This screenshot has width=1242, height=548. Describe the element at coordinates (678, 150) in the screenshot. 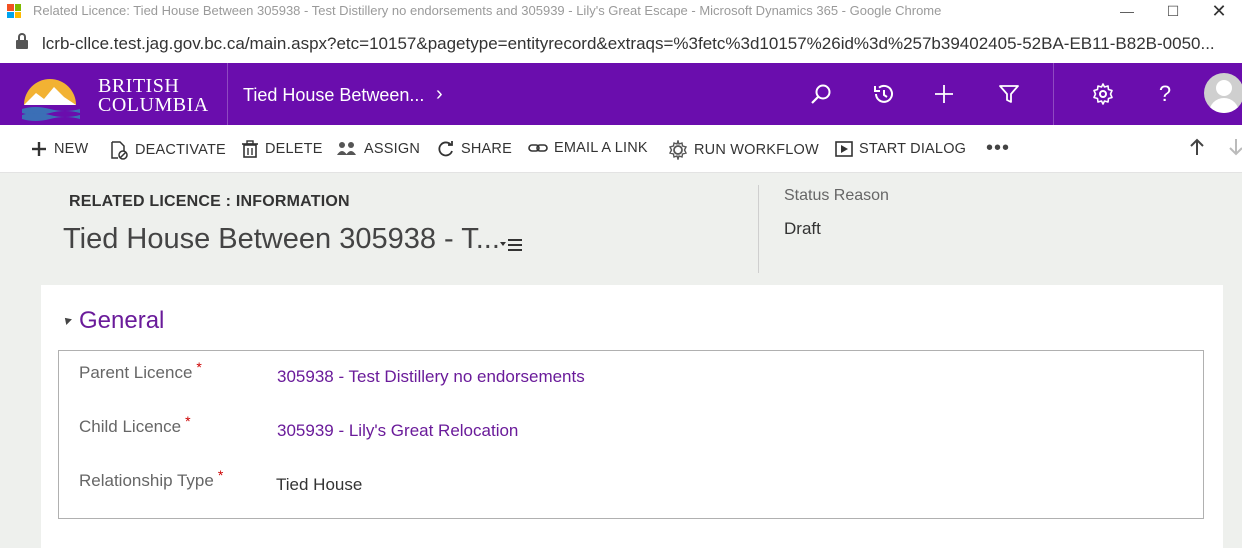

I see `workflow-icon` at that location.